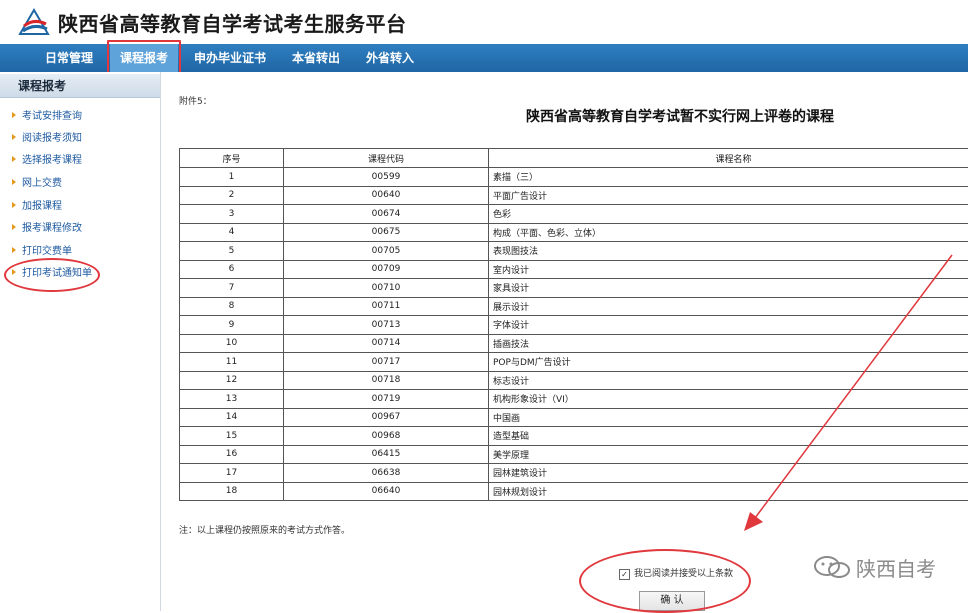 The height and width of the screenshot is (613, 968). What do you see at coordinates (728, 195) in the screenshot?
I see `cell-name: 平面广告设计` at bounding box center [728, 195].